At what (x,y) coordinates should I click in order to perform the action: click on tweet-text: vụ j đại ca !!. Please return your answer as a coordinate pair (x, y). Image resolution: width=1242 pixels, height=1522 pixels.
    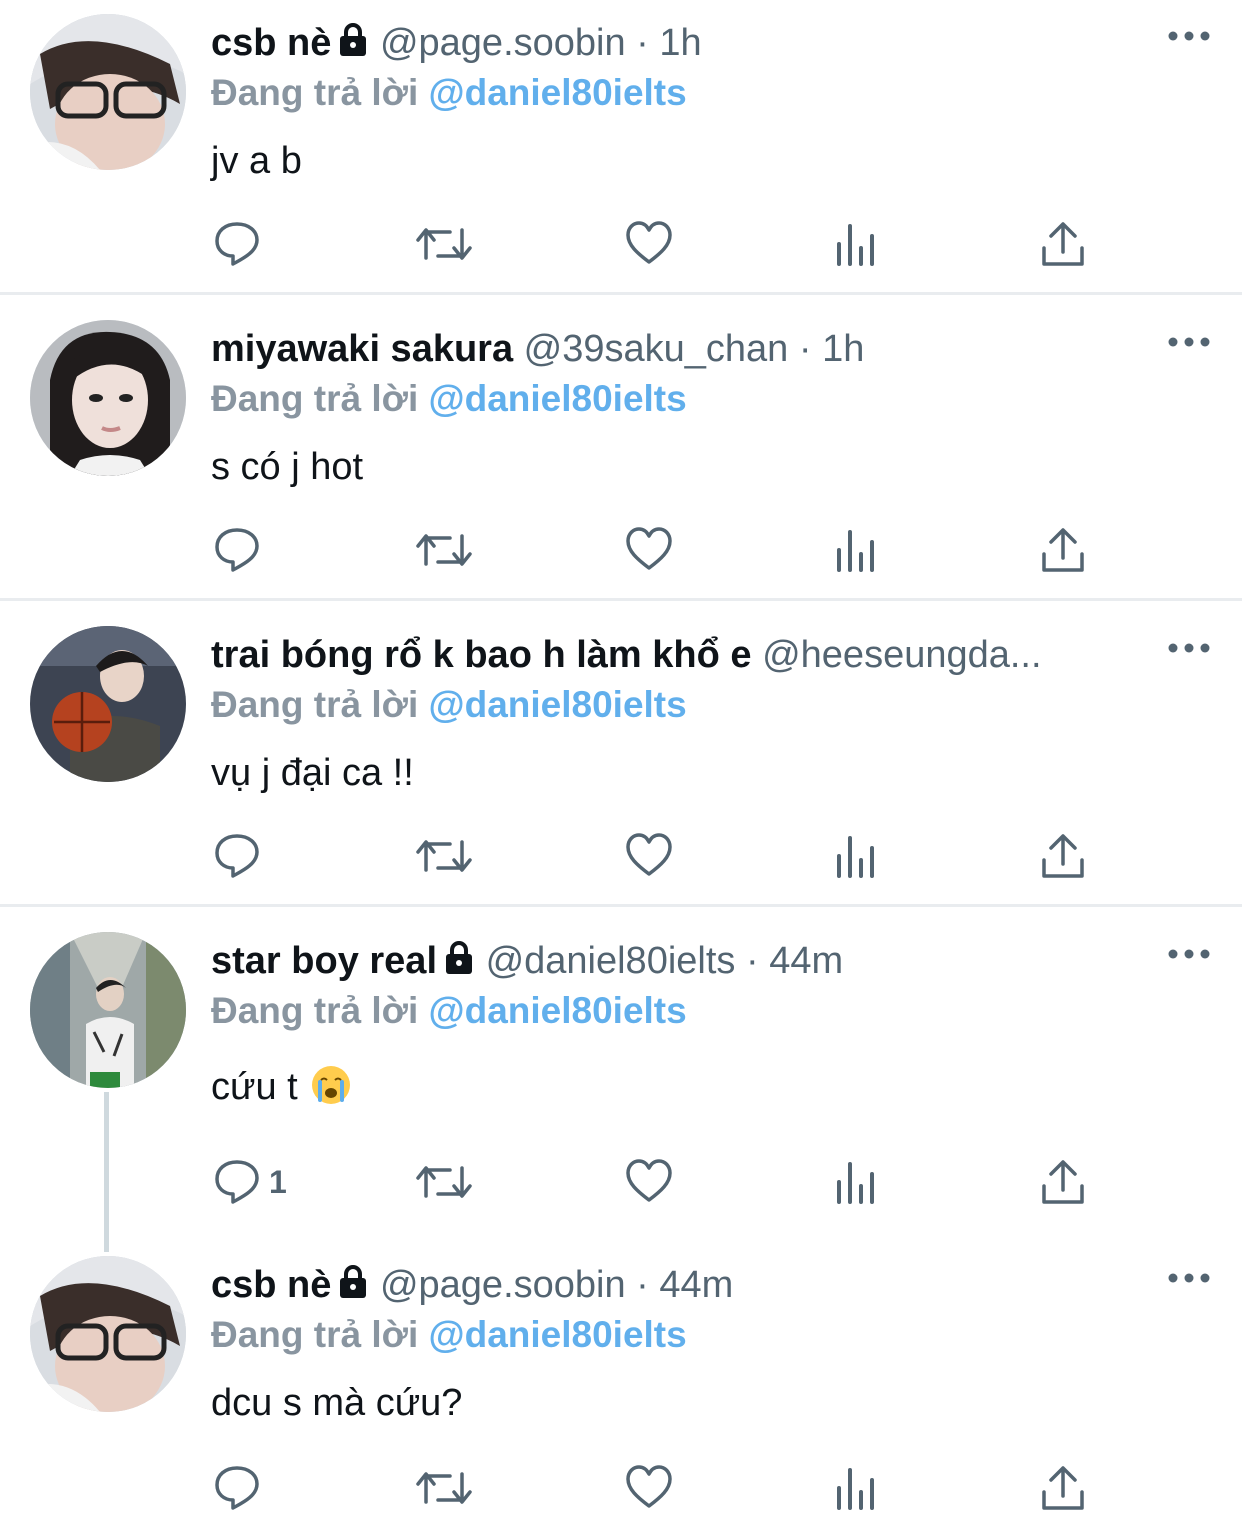
    Looking at the image, I should click on (312, 773).